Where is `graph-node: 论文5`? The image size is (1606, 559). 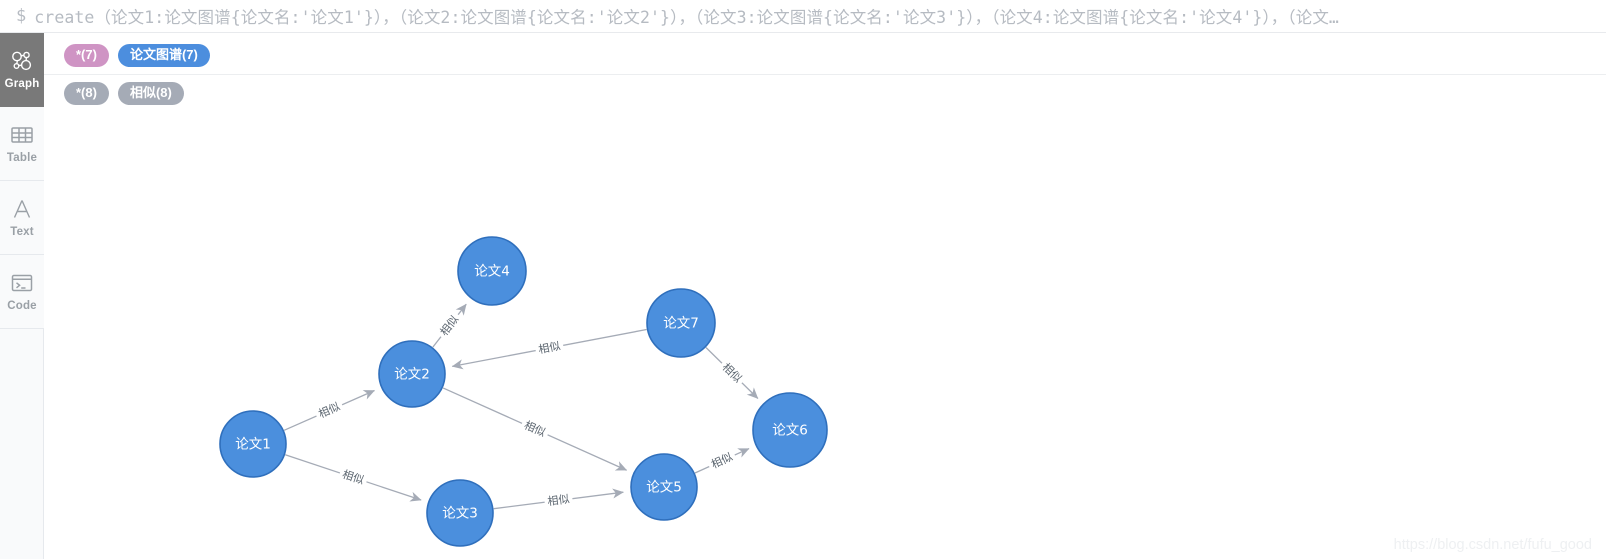 graph-node: 论文5 is located at coordinates (664, 487).